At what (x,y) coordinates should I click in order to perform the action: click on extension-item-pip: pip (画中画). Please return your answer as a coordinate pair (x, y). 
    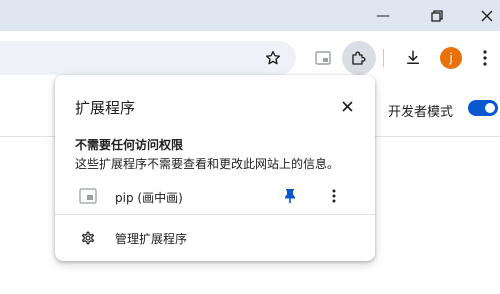
    Looking at the image, I should click on (215, 196).